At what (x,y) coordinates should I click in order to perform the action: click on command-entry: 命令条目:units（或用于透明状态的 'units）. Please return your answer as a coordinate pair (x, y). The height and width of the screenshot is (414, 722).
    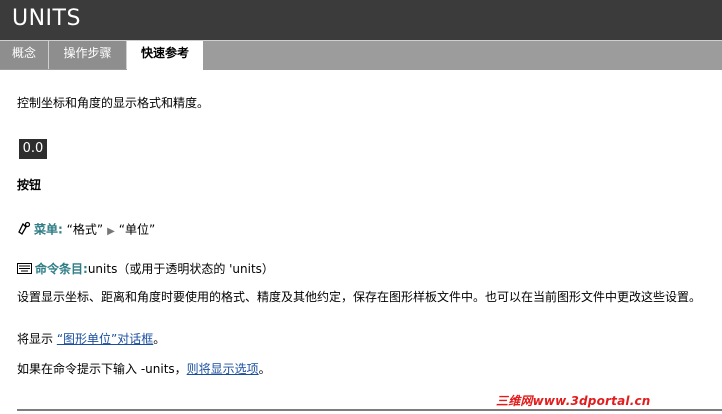
    Looking at the image, I should click on (145, 269).